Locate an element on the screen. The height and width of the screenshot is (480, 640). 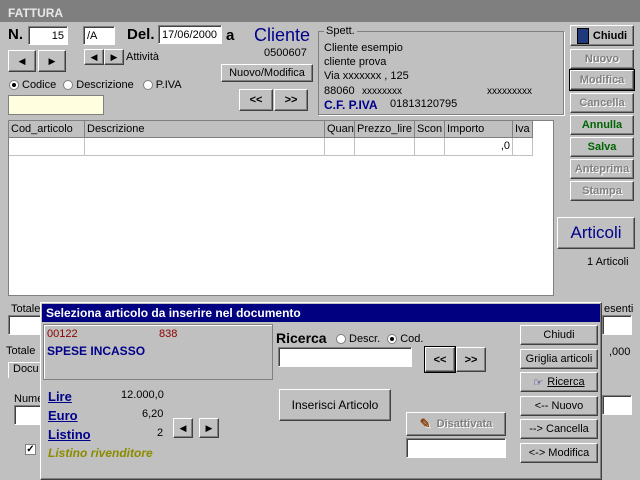
number-label-2: Nume is located at coordinates (29, 399).